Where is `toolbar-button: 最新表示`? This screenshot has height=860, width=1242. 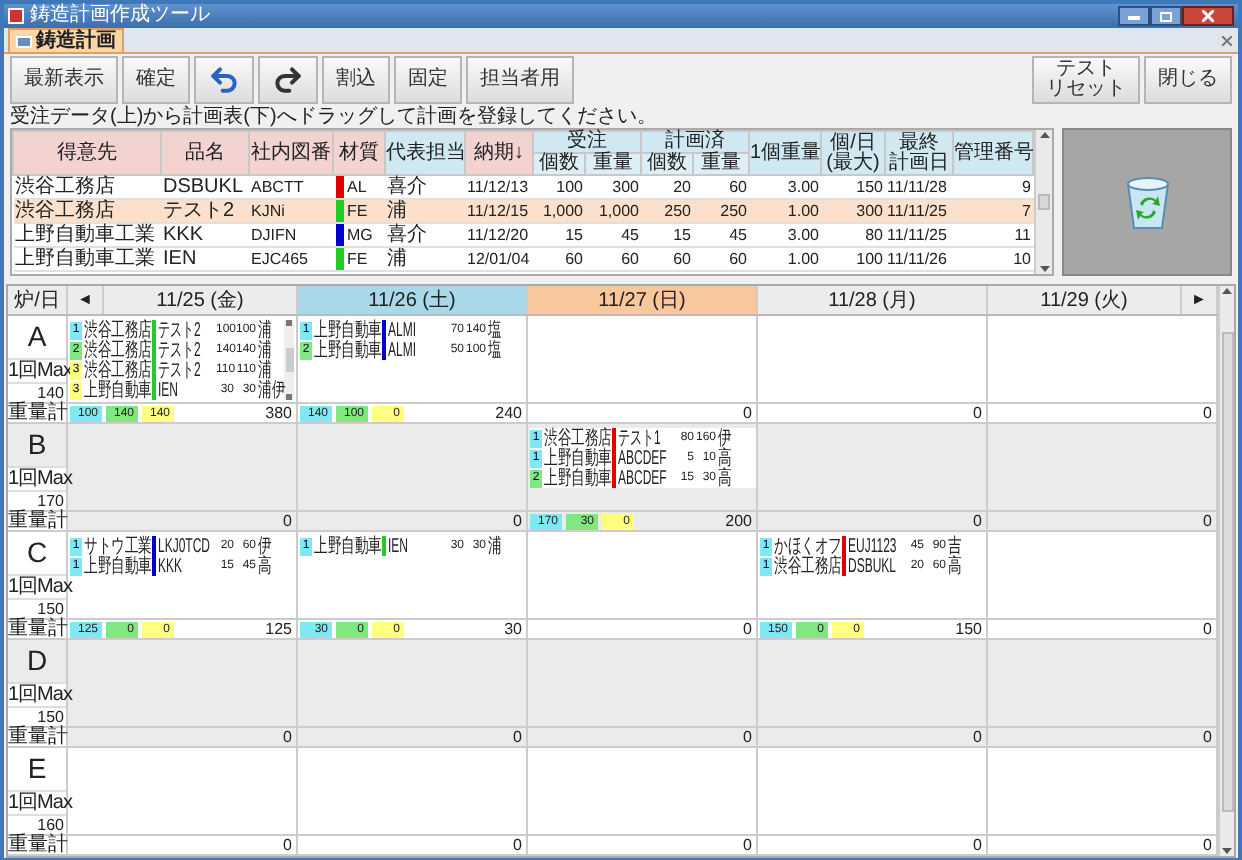
toolbar-button: 最新表示 is located at coordinates (64, 80).